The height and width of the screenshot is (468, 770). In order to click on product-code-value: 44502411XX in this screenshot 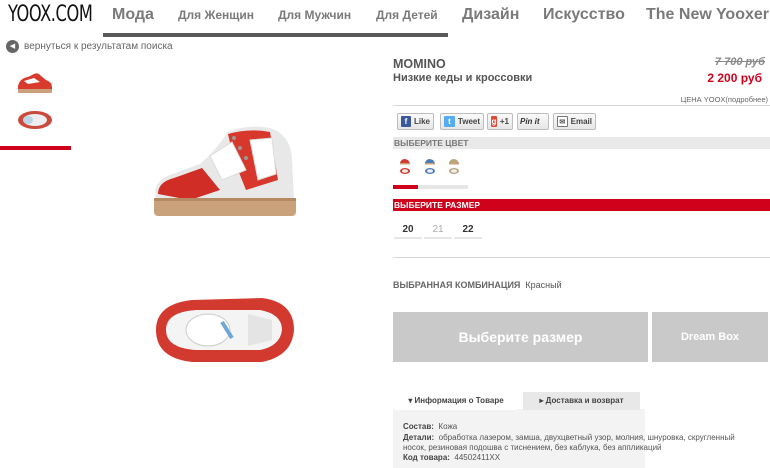, I will do `click(477, 457)`.